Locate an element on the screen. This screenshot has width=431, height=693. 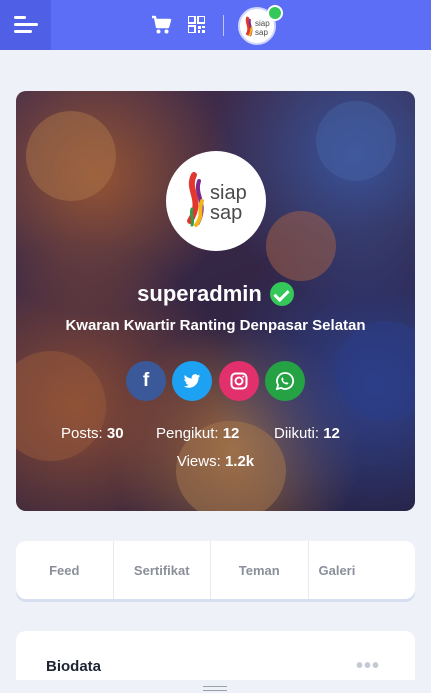
social-links: f is located at coordinates (216, 381).